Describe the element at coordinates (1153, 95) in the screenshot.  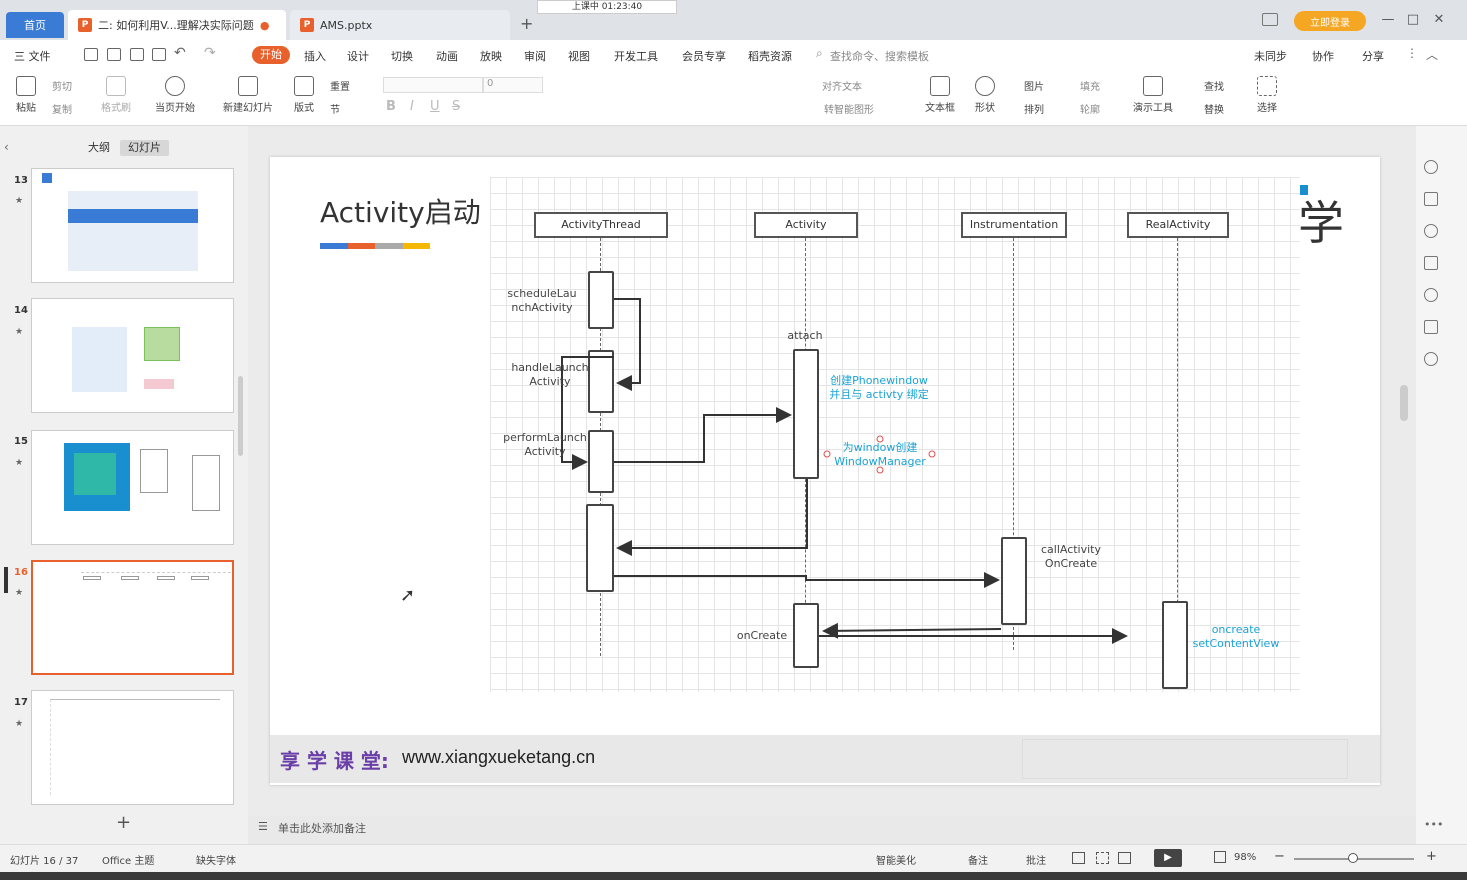
I see `presenter-tools-button: 演示工具` at that location.